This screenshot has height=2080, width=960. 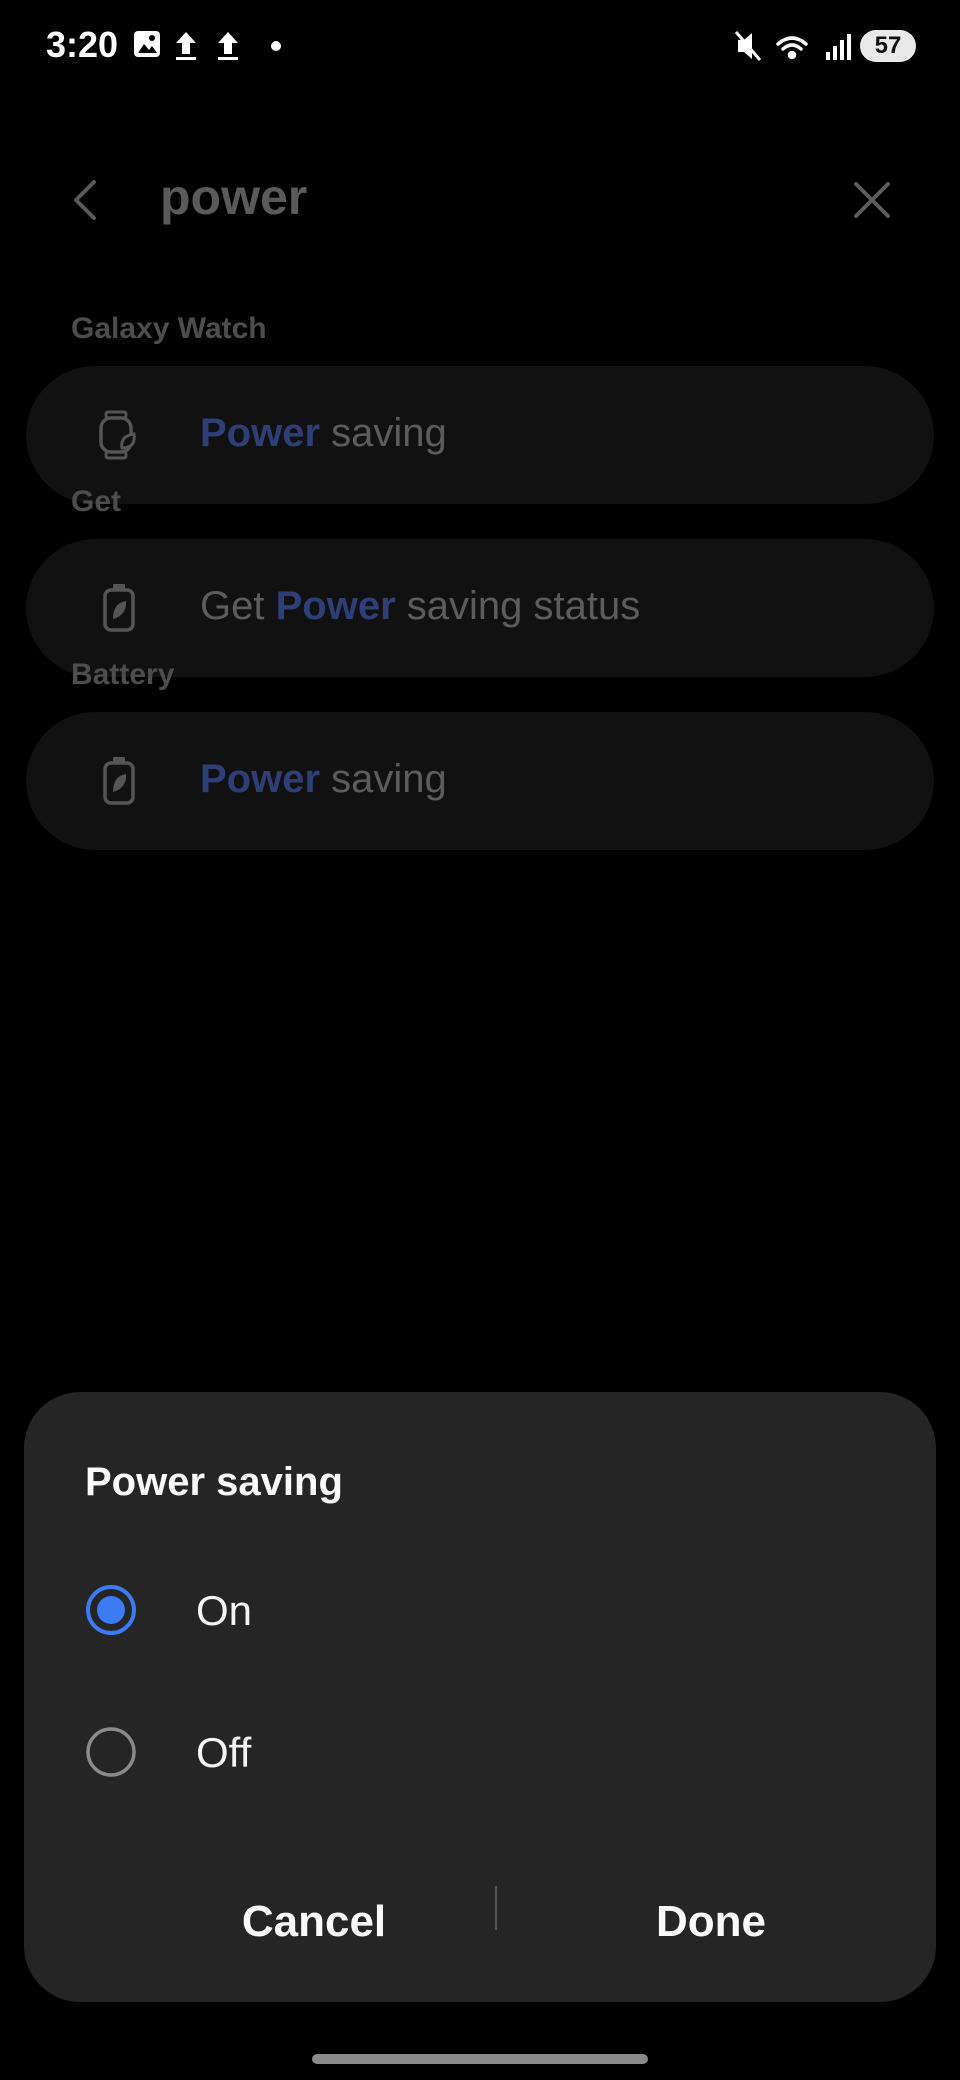 I want to click on result-item-get-power-saving-status: Get Power saving status, so click(x=480, y=608).